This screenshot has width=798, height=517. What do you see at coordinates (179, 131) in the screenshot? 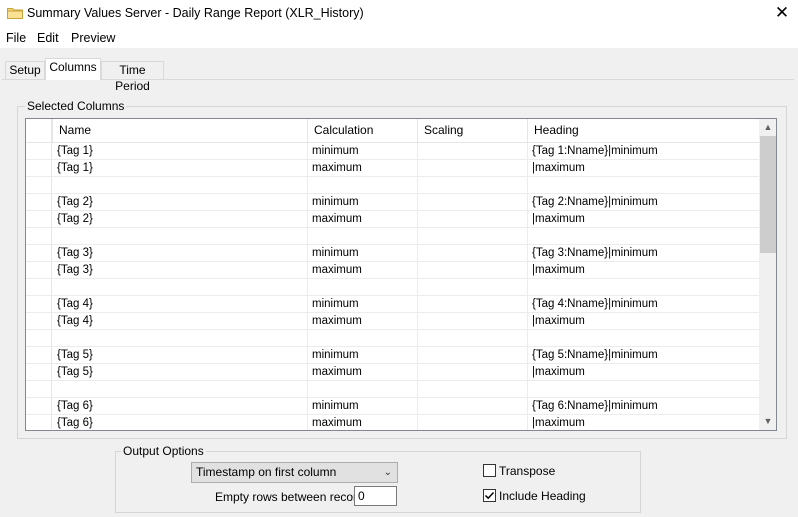
I see `header-name: Name` at bounding box center [179, 131].